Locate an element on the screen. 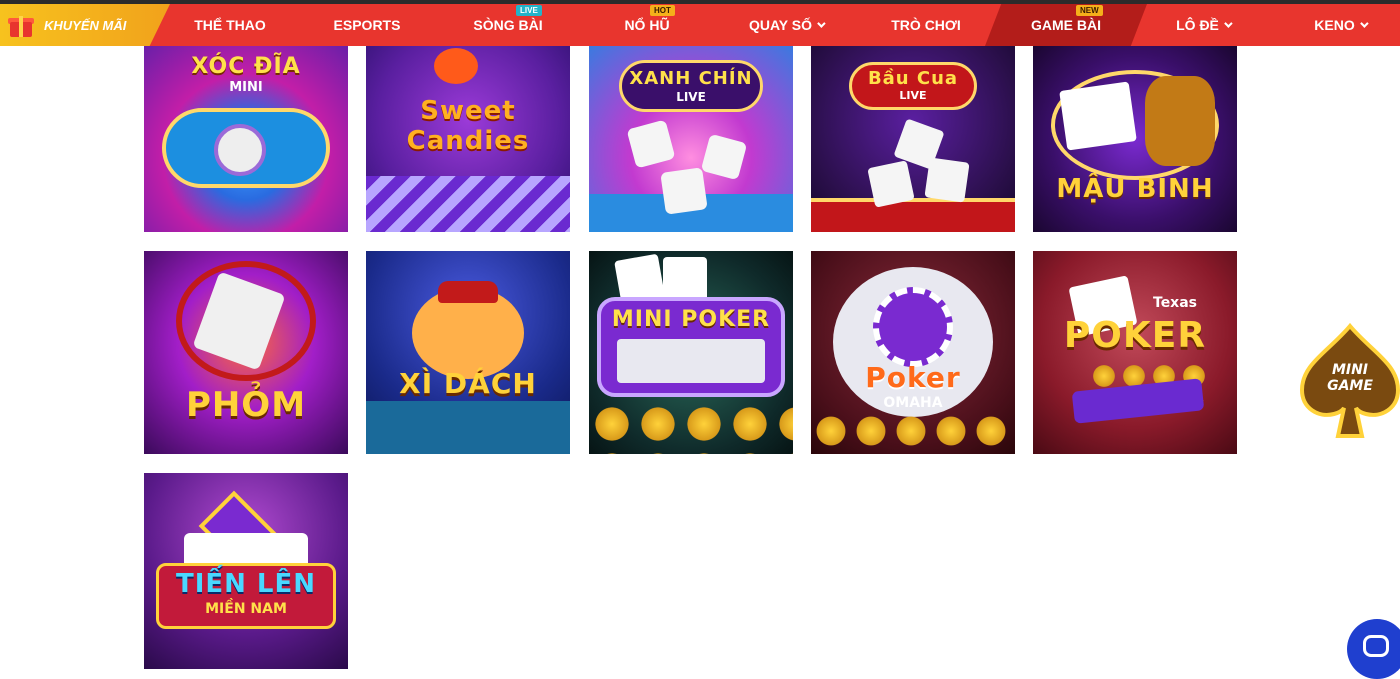  game-tile-xi-dach: XÌ DÁCH is located at coordinates (468, 352).